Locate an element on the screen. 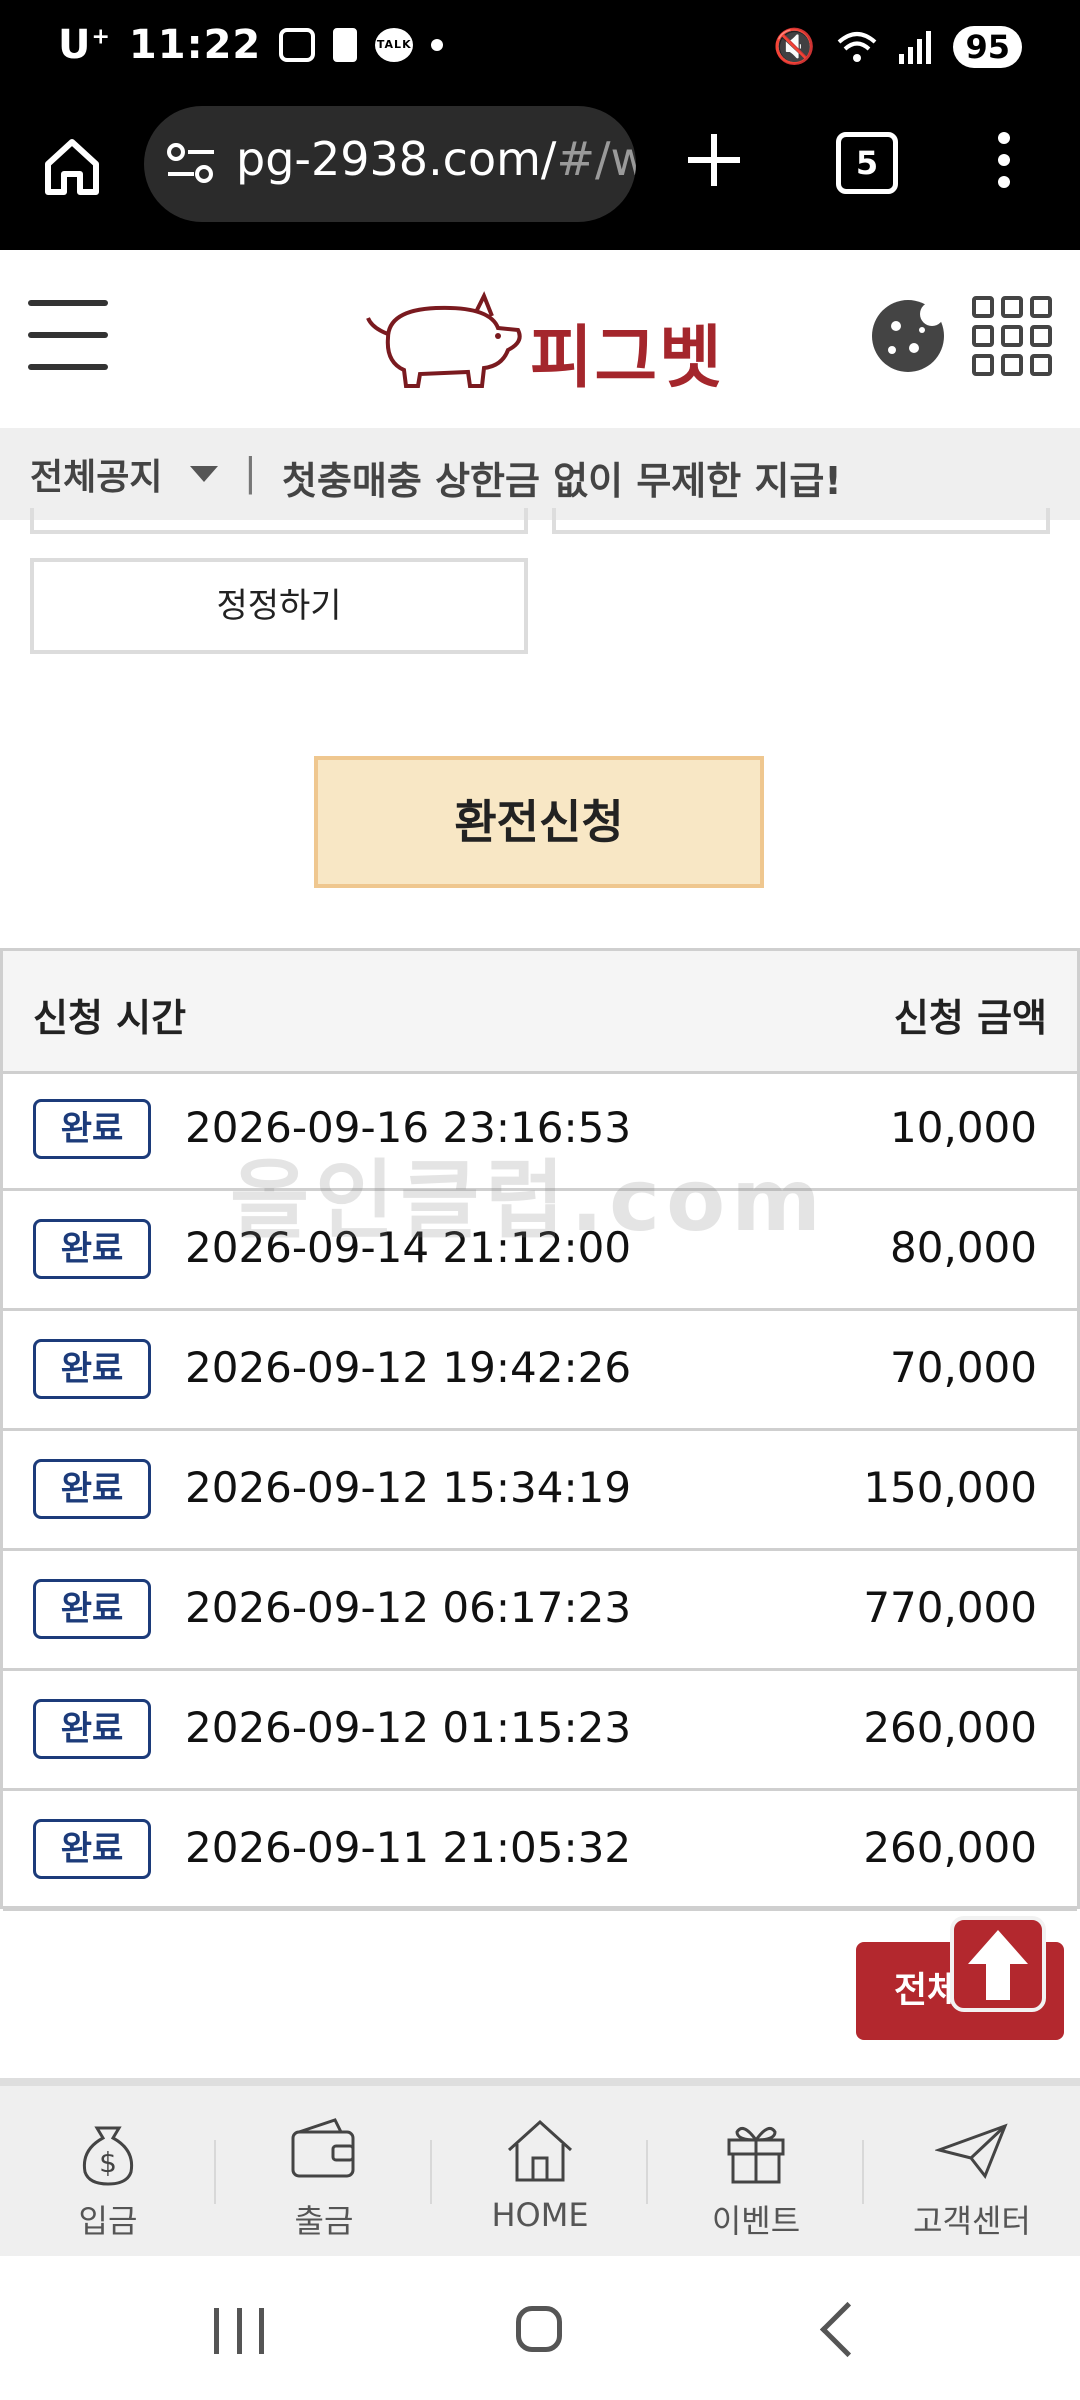  paper-plane-icon is located at coordinates (971, 2151).